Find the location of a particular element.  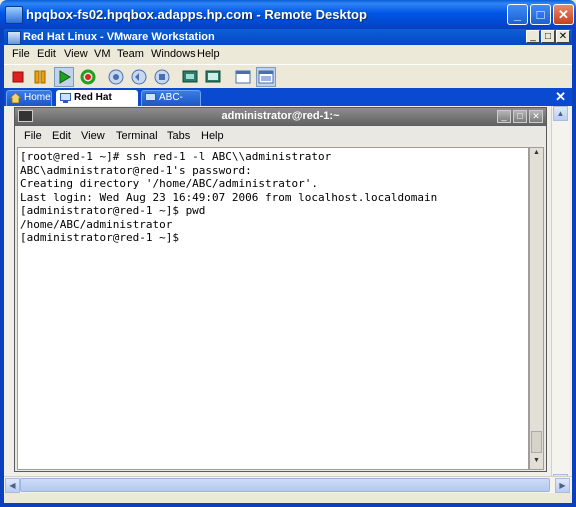

menu-view: View is located at coordinates (76, 54).